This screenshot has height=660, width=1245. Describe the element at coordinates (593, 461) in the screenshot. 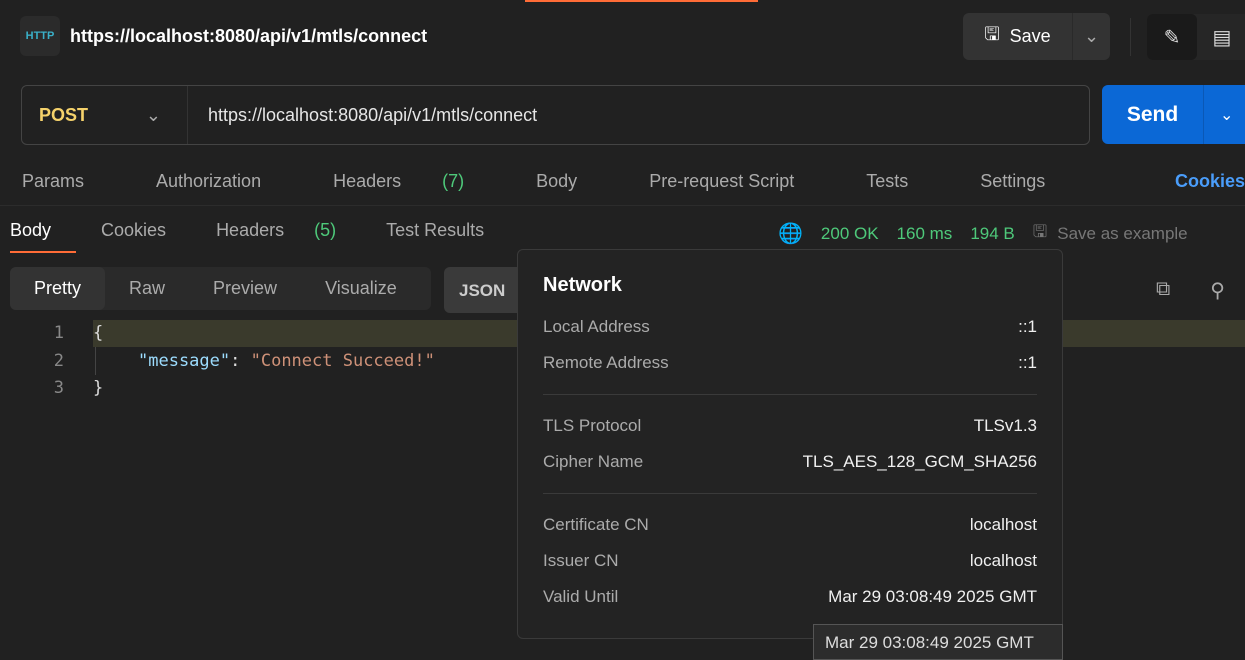

I see `network-label: Cipher Name` at that location.